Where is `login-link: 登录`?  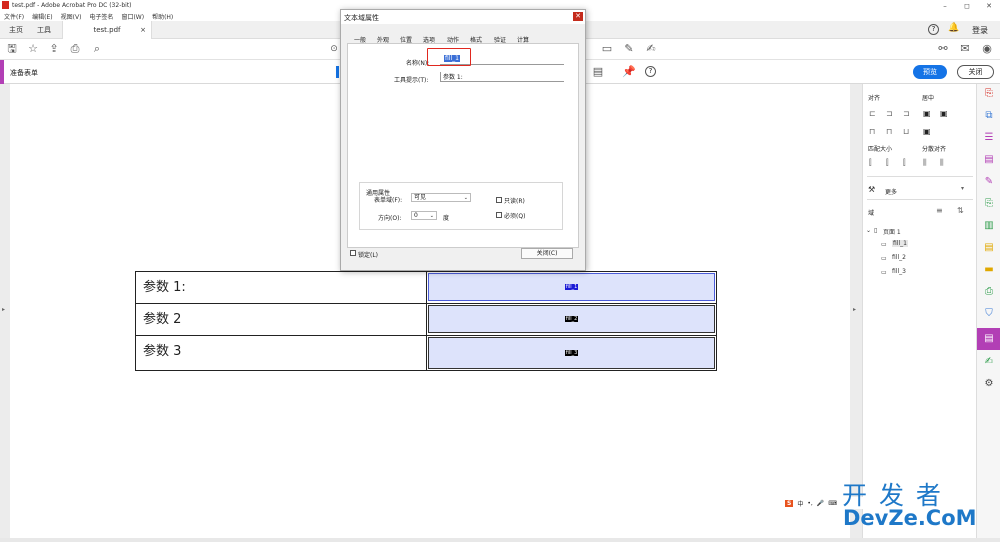 login-link: 登录 is located at coordinates (980, 30).